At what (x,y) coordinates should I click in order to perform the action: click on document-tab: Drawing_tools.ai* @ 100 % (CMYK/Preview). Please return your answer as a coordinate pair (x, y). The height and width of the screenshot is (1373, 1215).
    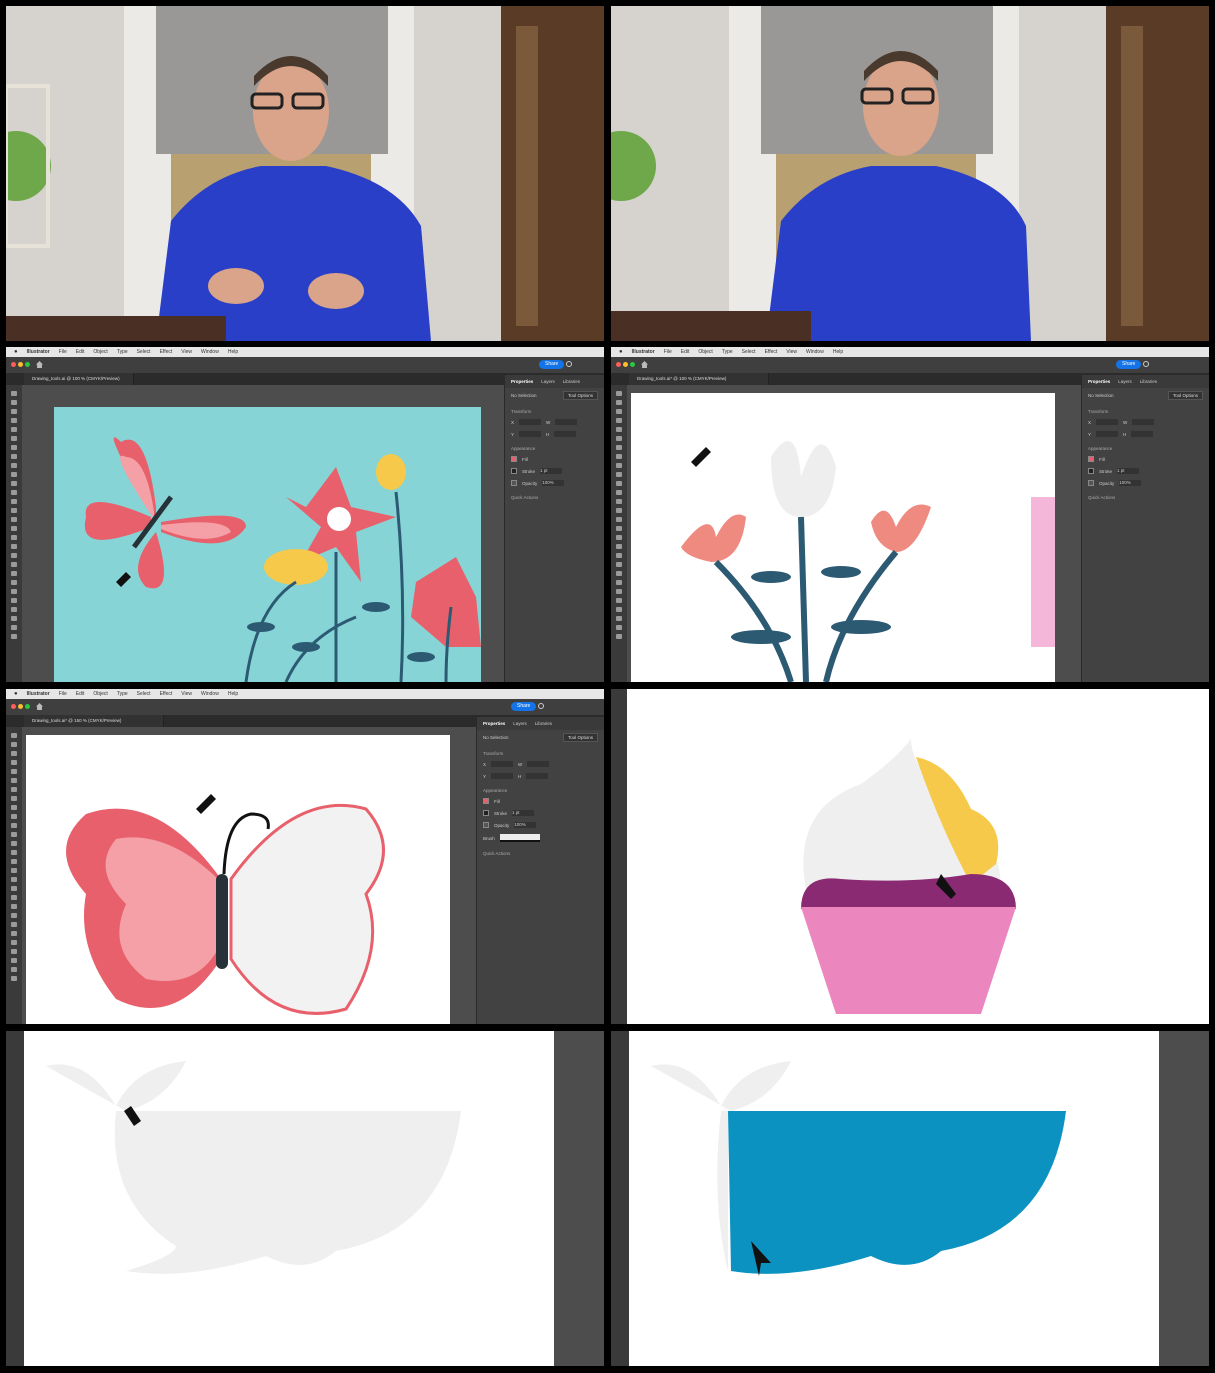
    Looking at the image, I should click on (699, 379).